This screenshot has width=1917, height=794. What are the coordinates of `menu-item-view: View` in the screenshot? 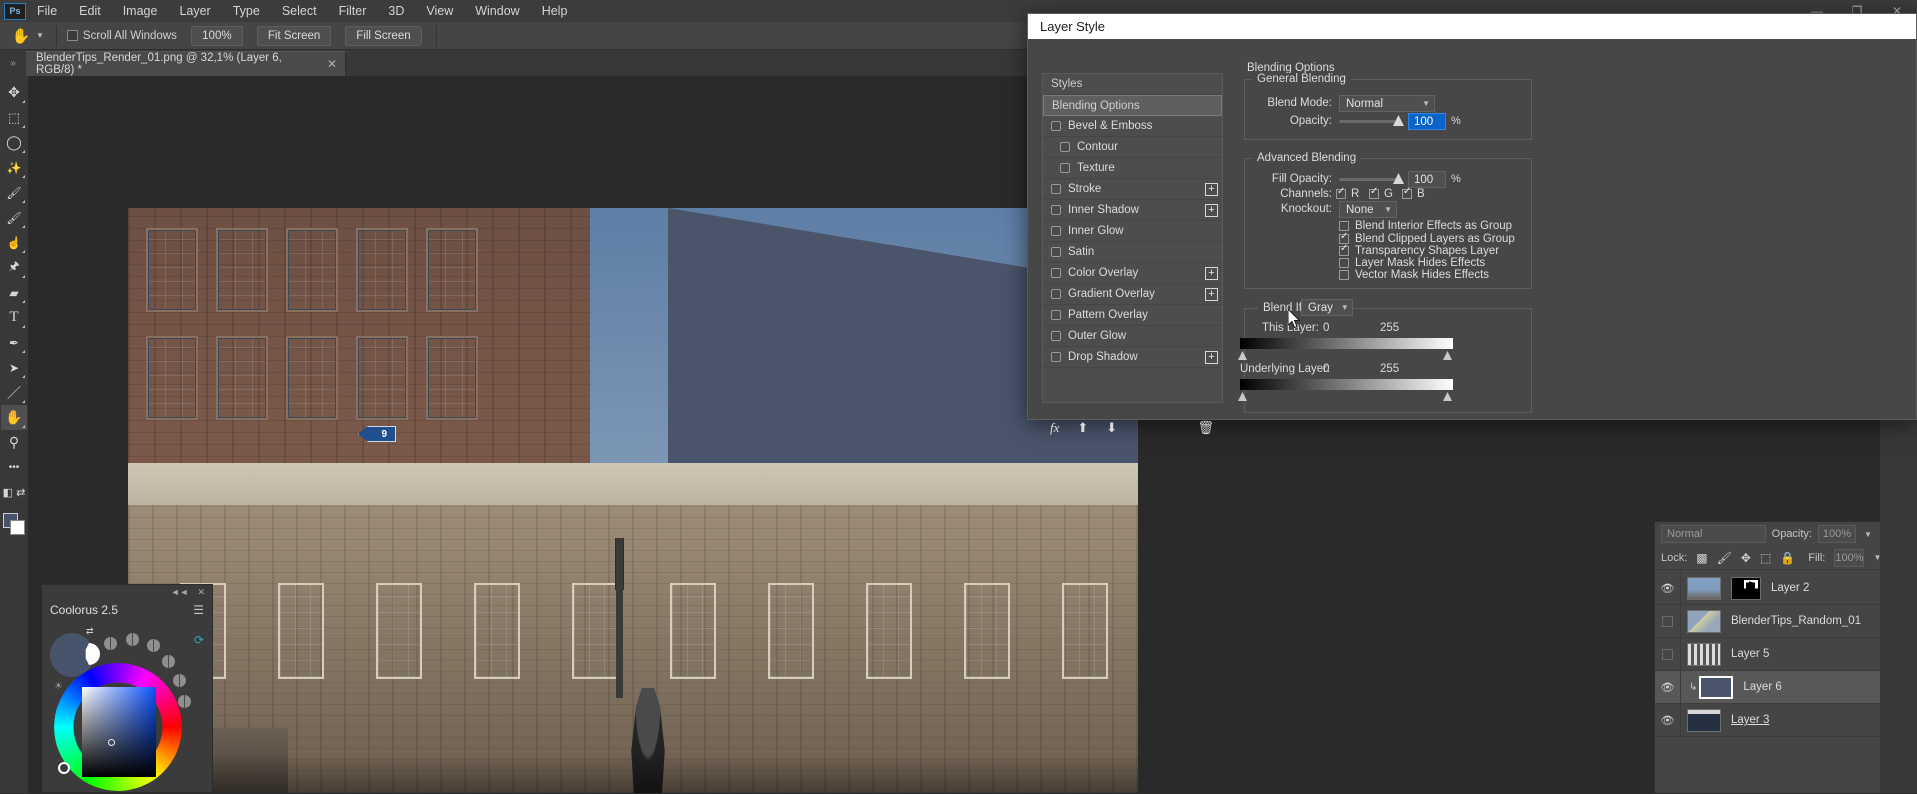 It's located at (439, 11).